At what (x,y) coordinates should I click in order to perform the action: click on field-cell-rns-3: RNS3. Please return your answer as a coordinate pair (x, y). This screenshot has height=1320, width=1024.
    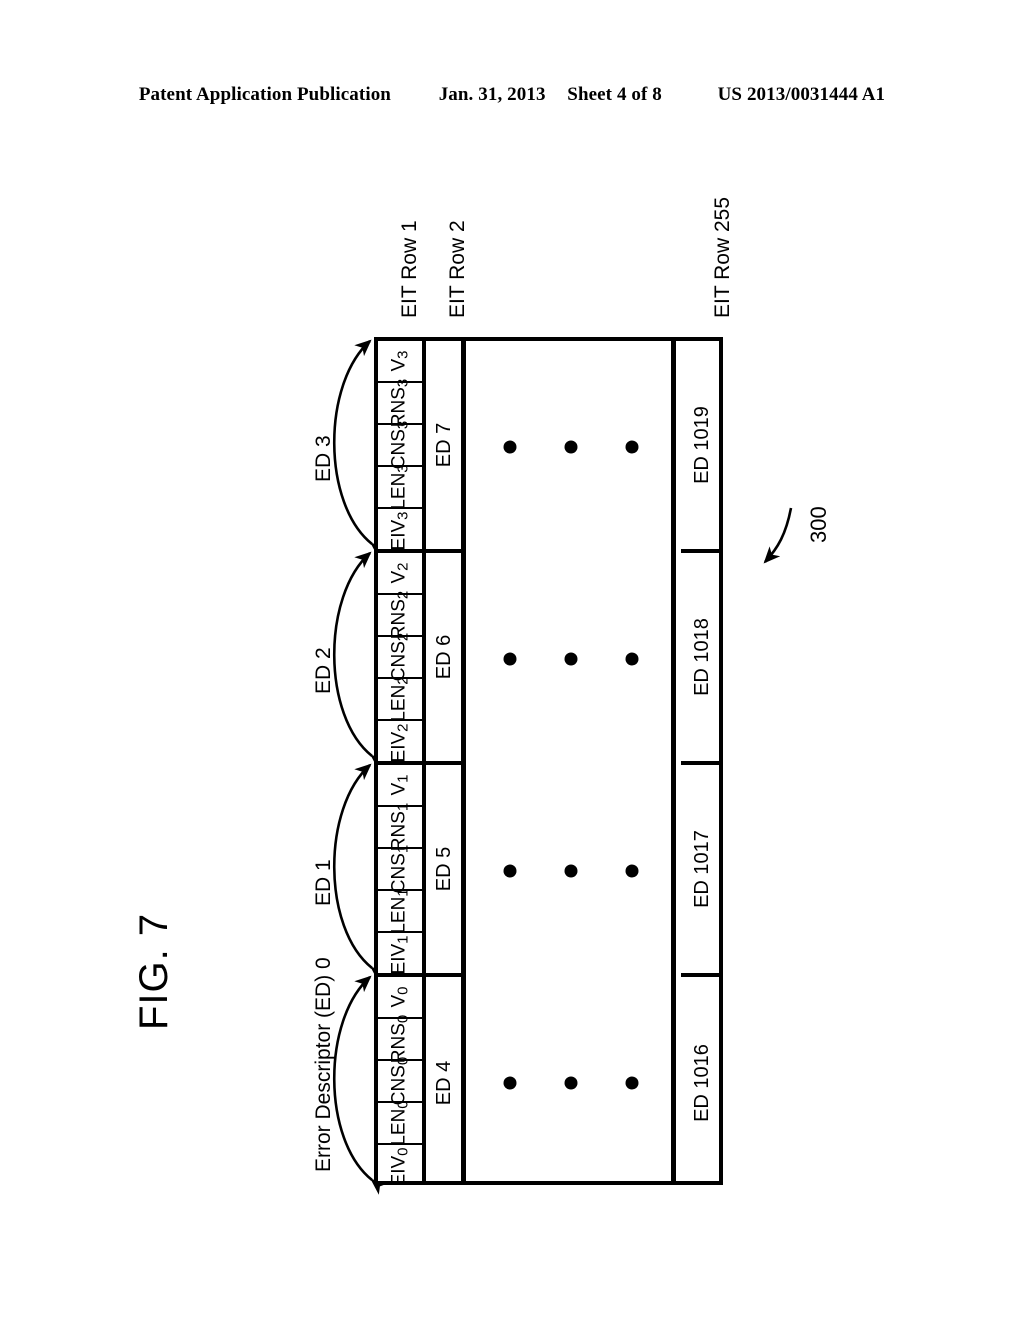
    Looking at the image, I should click on (400, 403).